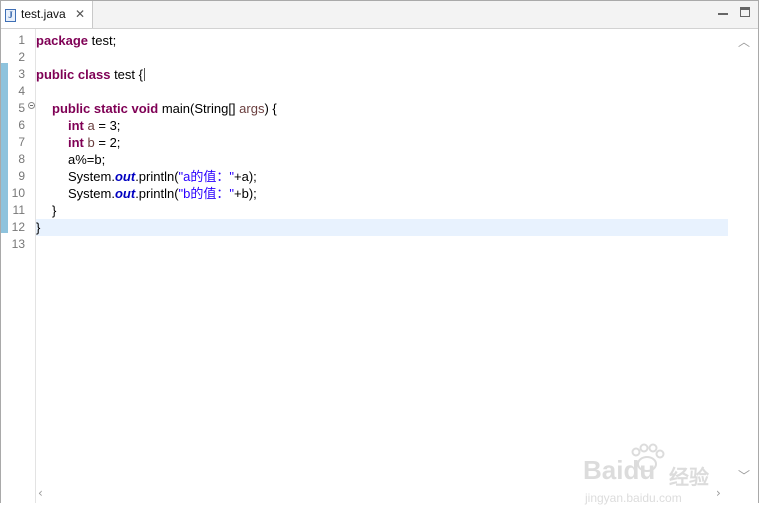  I want to click on code-text: a%=b;, so click(87, 159).